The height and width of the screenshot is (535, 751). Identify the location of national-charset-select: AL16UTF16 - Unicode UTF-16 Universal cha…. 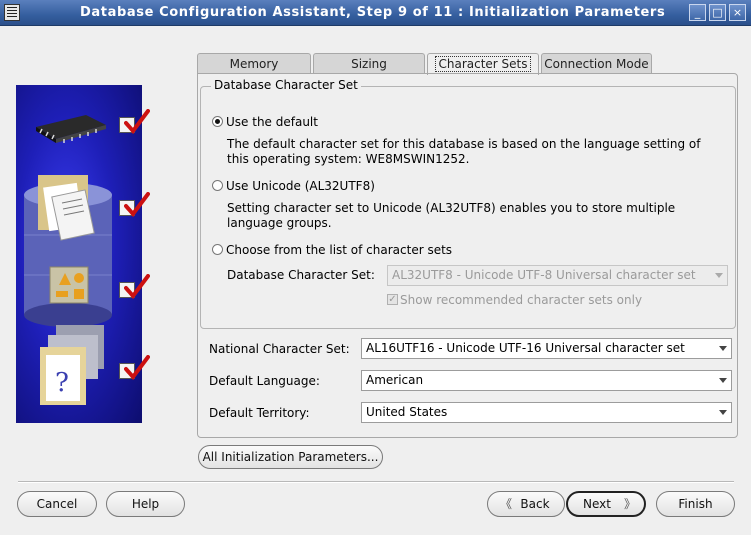
(546, 348).